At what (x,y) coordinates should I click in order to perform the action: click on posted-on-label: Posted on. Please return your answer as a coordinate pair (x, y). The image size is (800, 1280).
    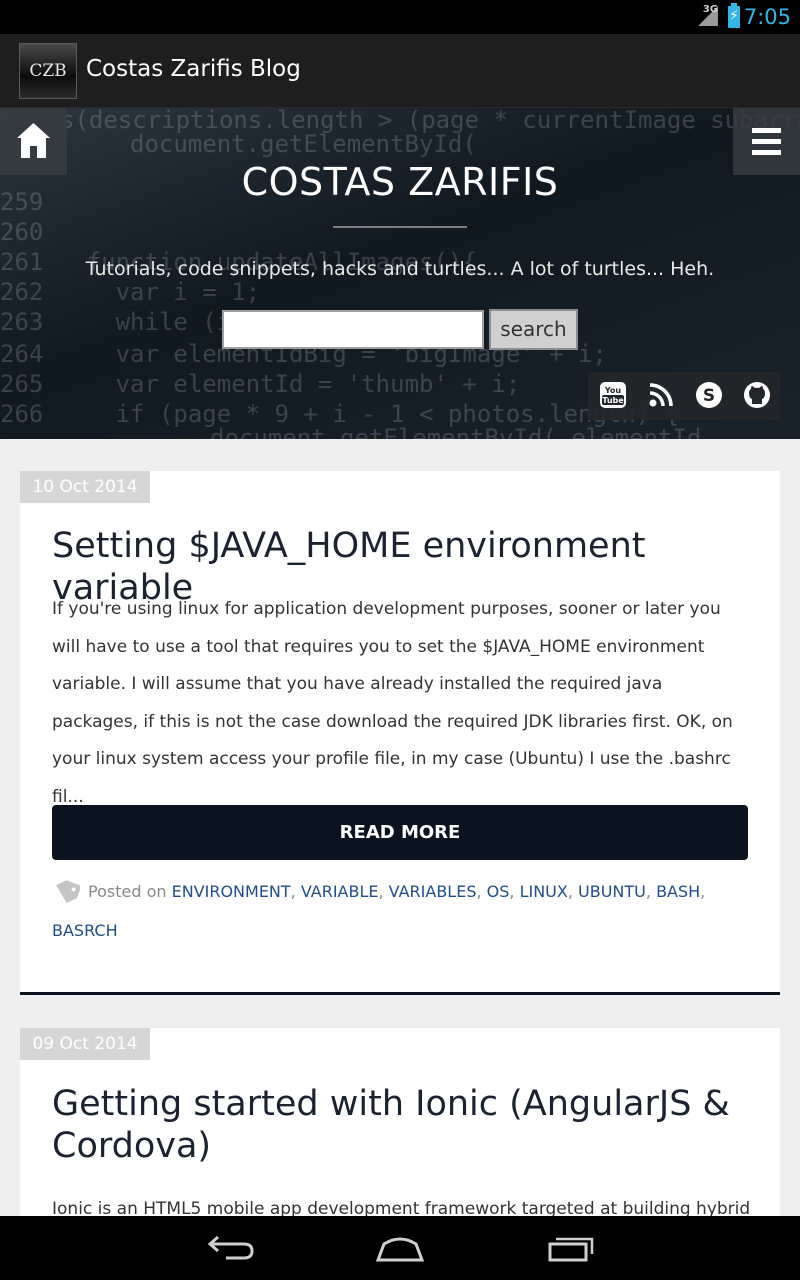
    Looking at the image, I should click on (127, 891).